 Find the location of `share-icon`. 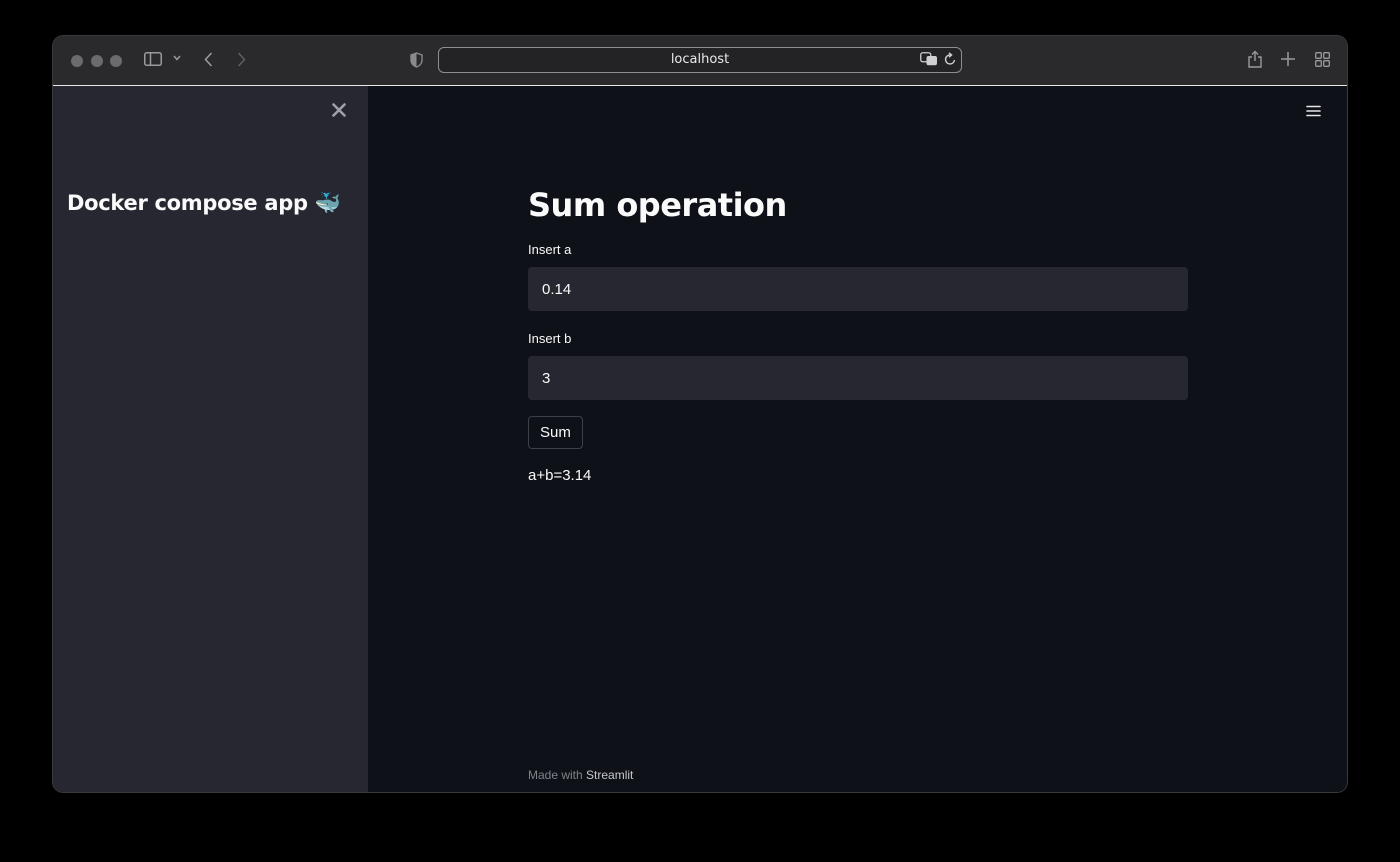

share-icon is located at coordinates (1255, 59).